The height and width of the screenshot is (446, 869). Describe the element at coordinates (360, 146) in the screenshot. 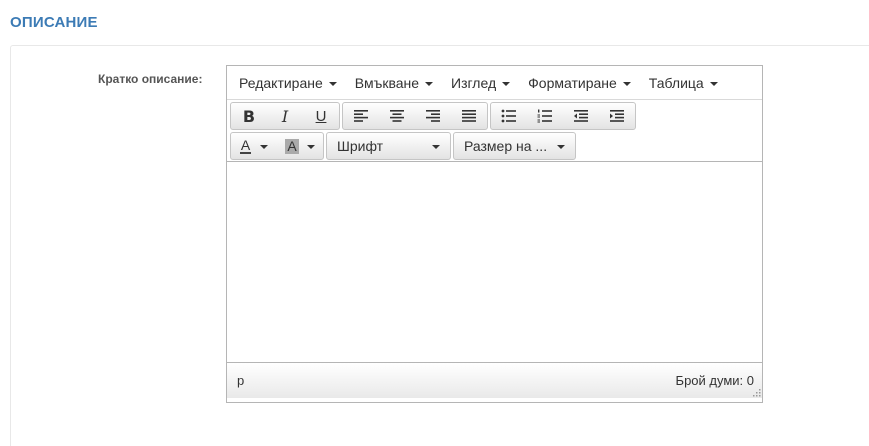

I see `font-family-value: Шрифт` at that location.